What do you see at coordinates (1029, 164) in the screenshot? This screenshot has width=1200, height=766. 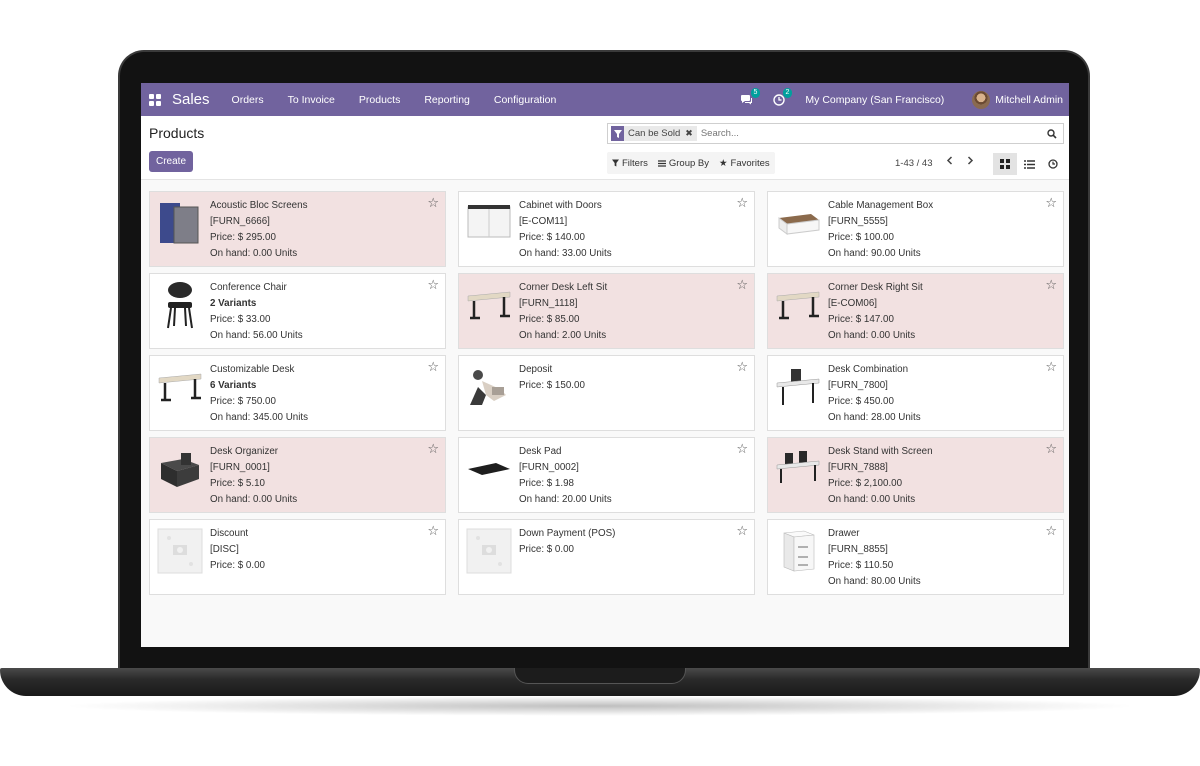 I see `list-view-icon` at bounding box center [1029, 164].